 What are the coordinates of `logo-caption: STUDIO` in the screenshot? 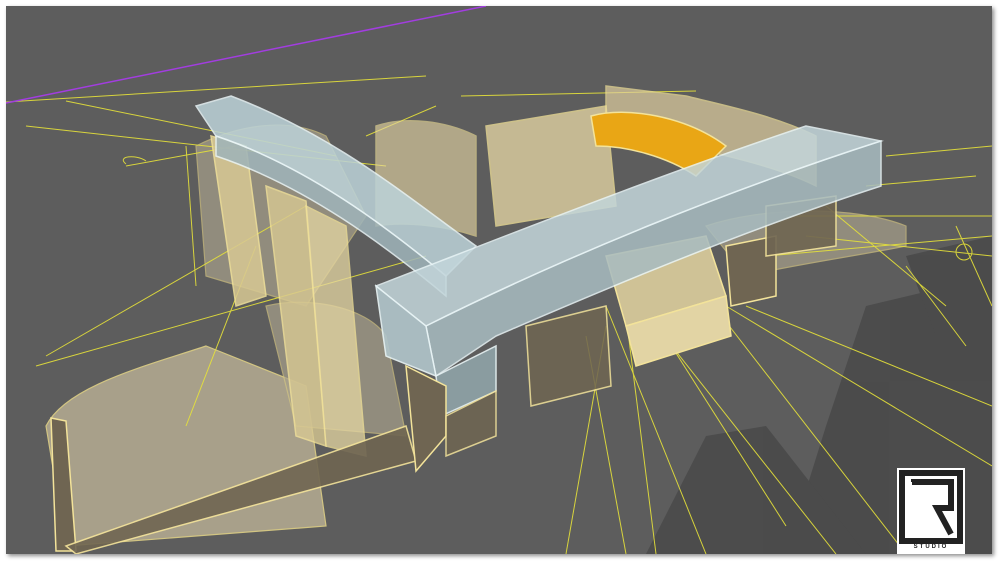 It's located at (931, 547).